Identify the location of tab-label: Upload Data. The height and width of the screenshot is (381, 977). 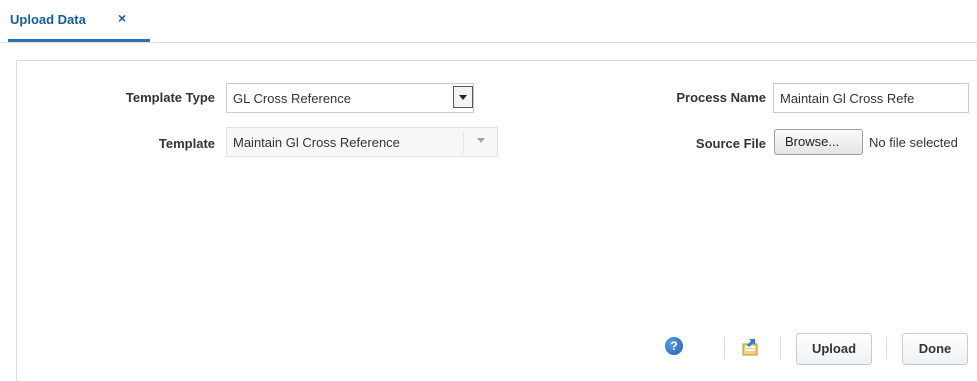
(48, 19).